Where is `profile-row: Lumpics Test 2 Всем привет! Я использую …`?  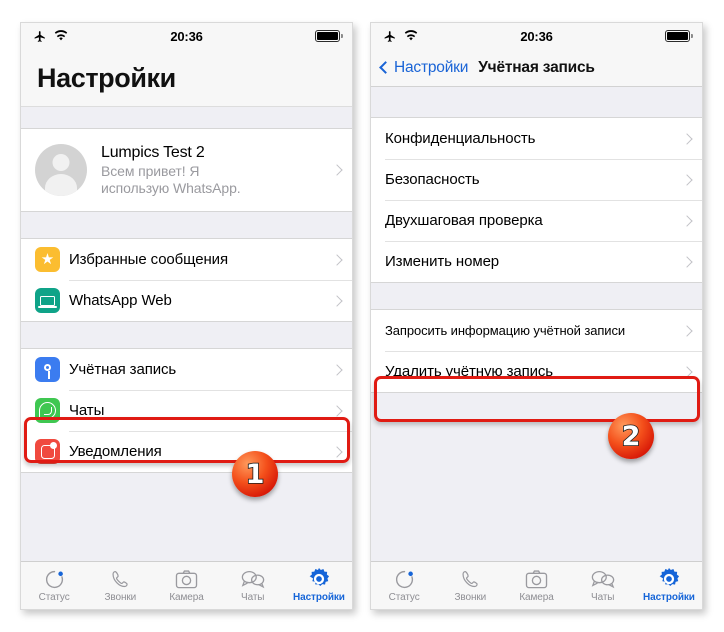 profile-row: Lumpics Test 2 Всем привет! Я использую … is located at coordinates (186, 170).